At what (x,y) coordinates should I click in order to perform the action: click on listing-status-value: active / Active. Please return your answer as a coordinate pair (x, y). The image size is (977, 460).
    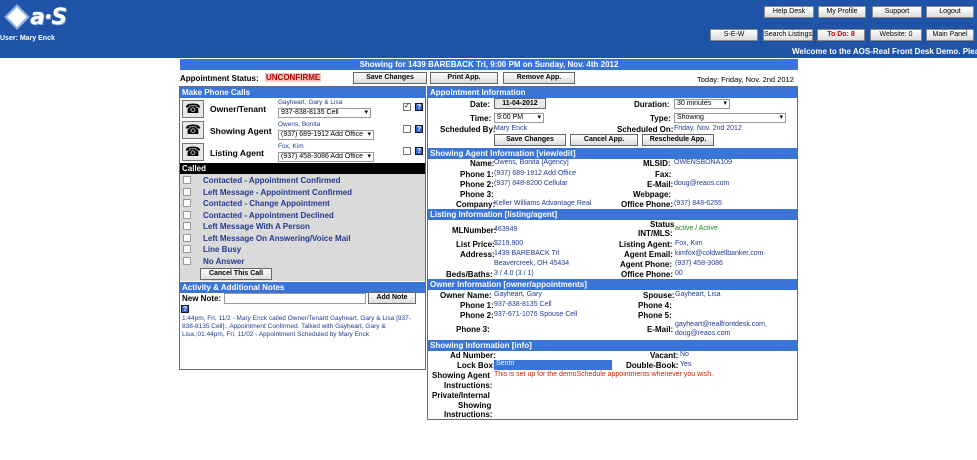
    Looking at the image, I should click on (696, 228).